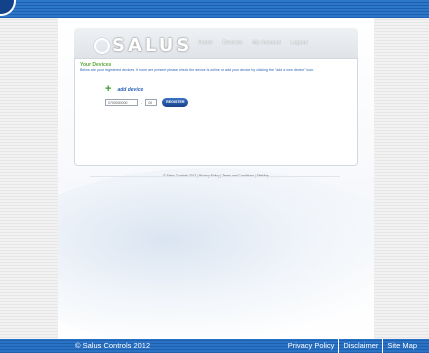 The image size is (429, 353). Describe the element at coordinates (402, 346) in the screenshot. I see `site-map-link: Site Map` at that location.